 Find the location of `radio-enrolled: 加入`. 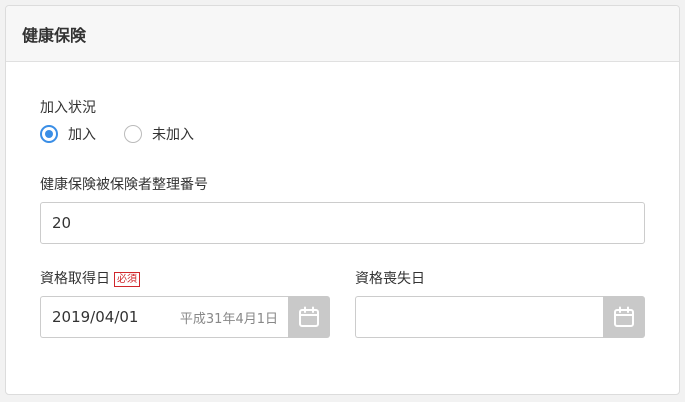

radio-enrolled: 加入 is located at coordinates (68, 134).